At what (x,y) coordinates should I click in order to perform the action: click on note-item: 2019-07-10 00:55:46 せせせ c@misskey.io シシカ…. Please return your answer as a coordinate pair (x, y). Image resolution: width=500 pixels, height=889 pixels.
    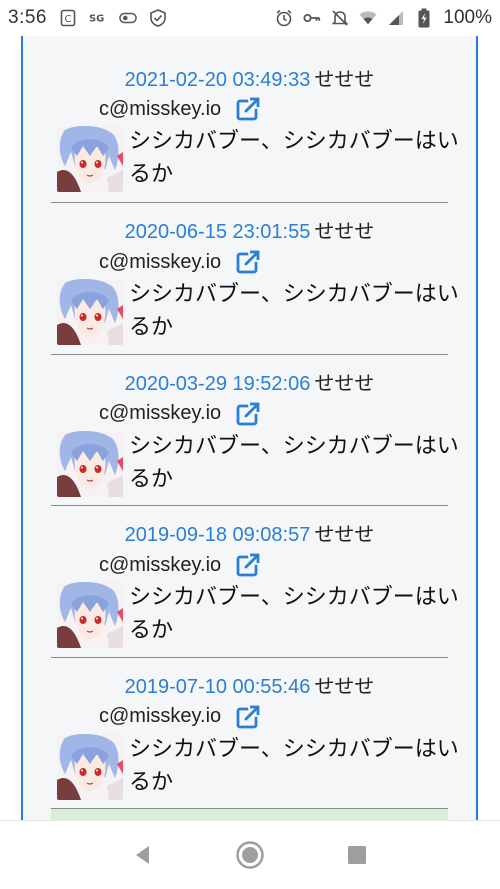
    Looking at the image, I should click on (255, 733).